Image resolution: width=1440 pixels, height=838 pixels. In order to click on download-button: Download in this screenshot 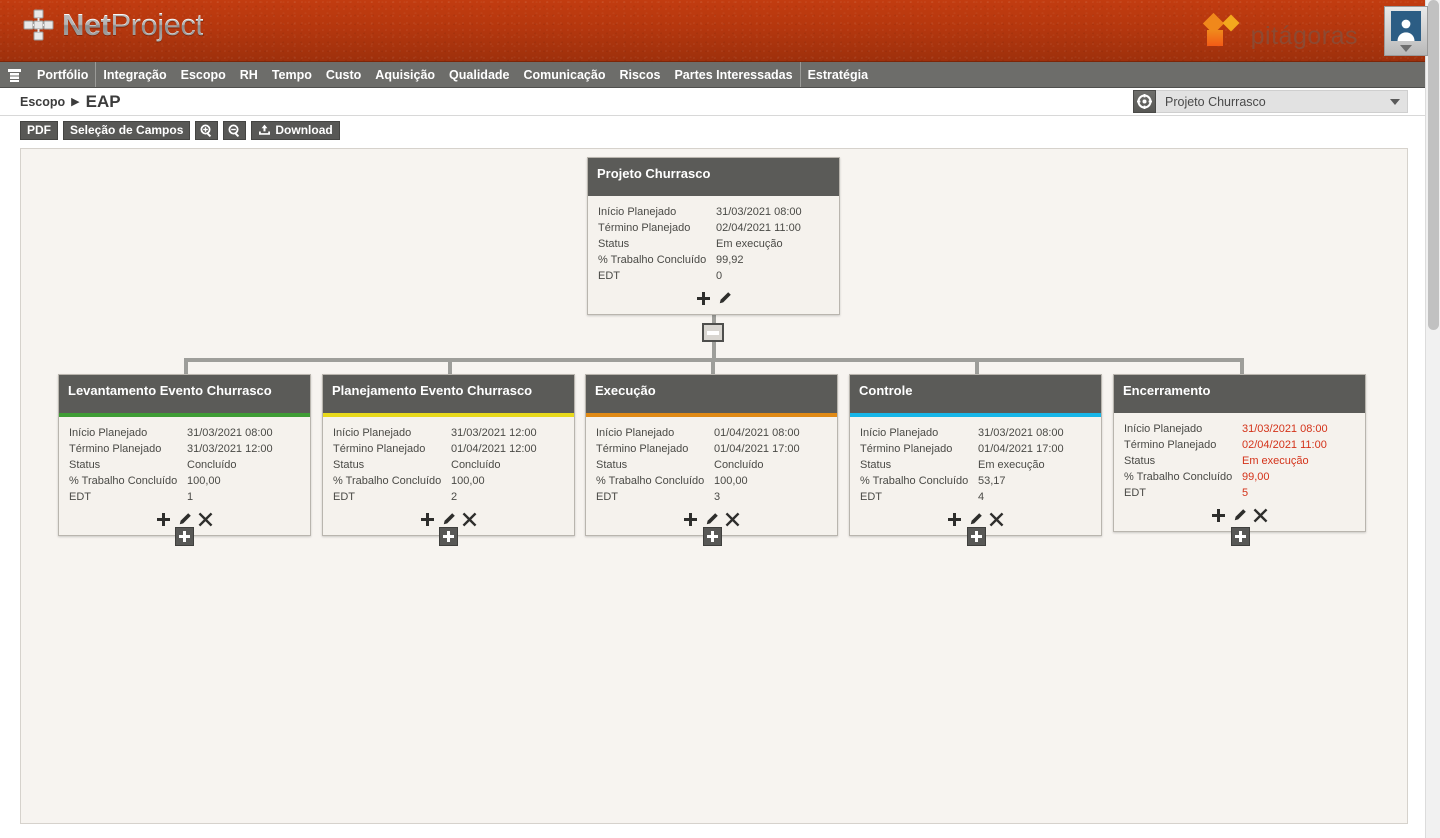, I will do `click(295, 130)`.